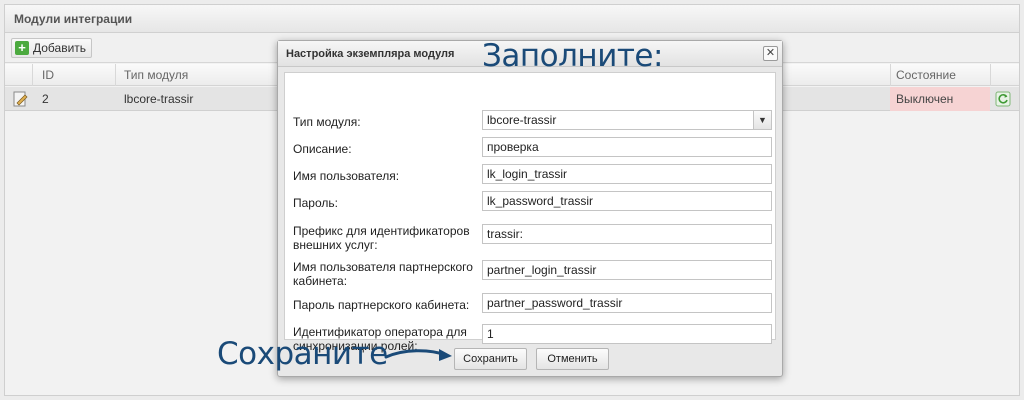 The height and width of the screenshot is (400, 1024). I want to click on prefix-field: trassir:, so click(627, 234).